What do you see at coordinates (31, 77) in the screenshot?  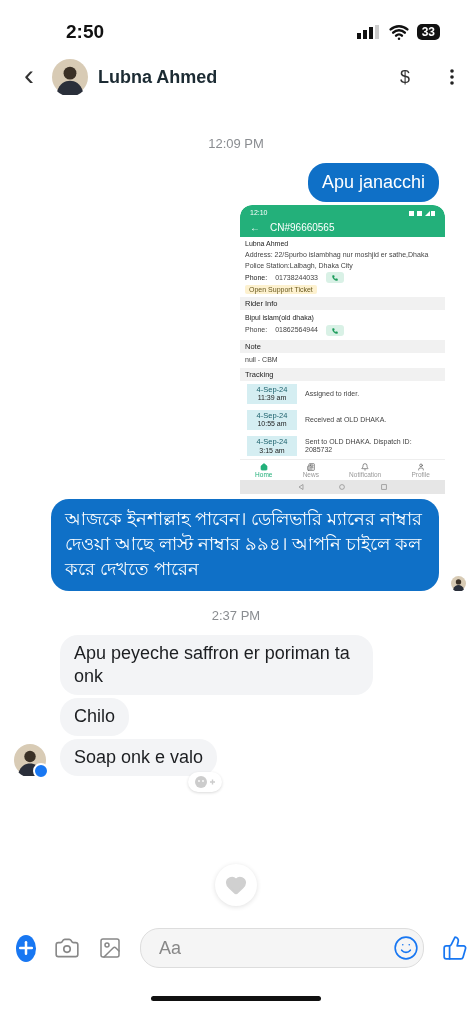 I see `back-button: ‹` at bounding box center [31, 77].